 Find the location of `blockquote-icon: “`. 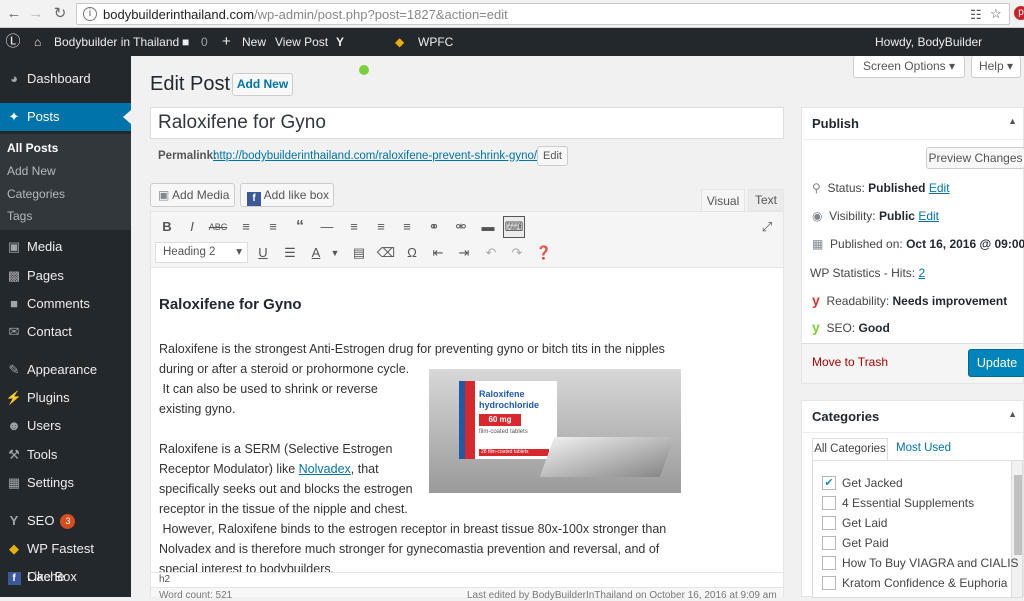

blockquote-icon: “ is located at coordinates (300, 227).